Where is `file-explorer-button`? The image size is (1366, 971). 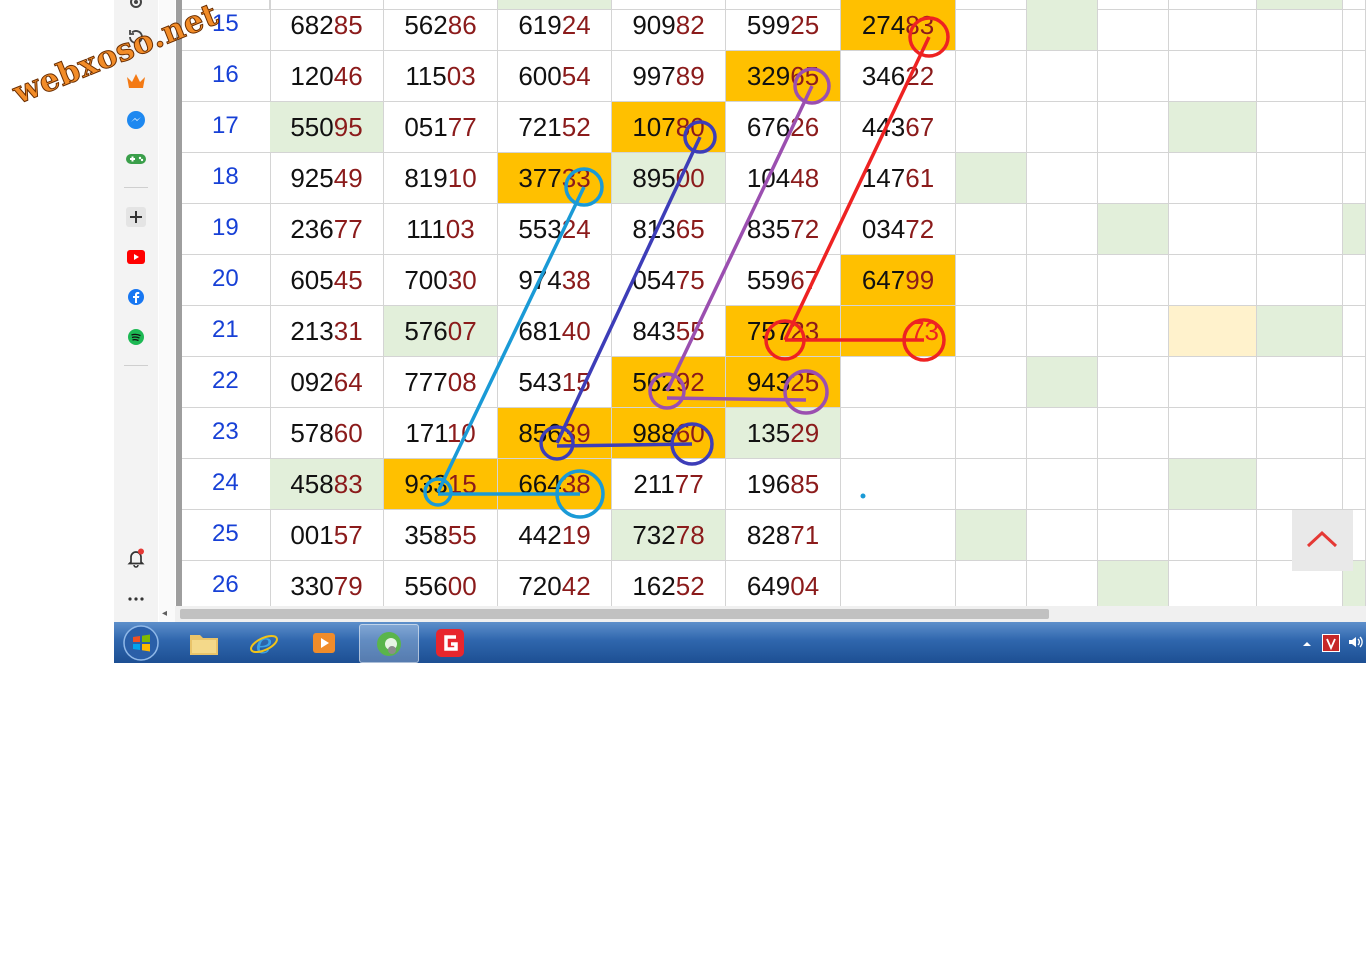 file-explorer-button is located at coordinates (204, 642).